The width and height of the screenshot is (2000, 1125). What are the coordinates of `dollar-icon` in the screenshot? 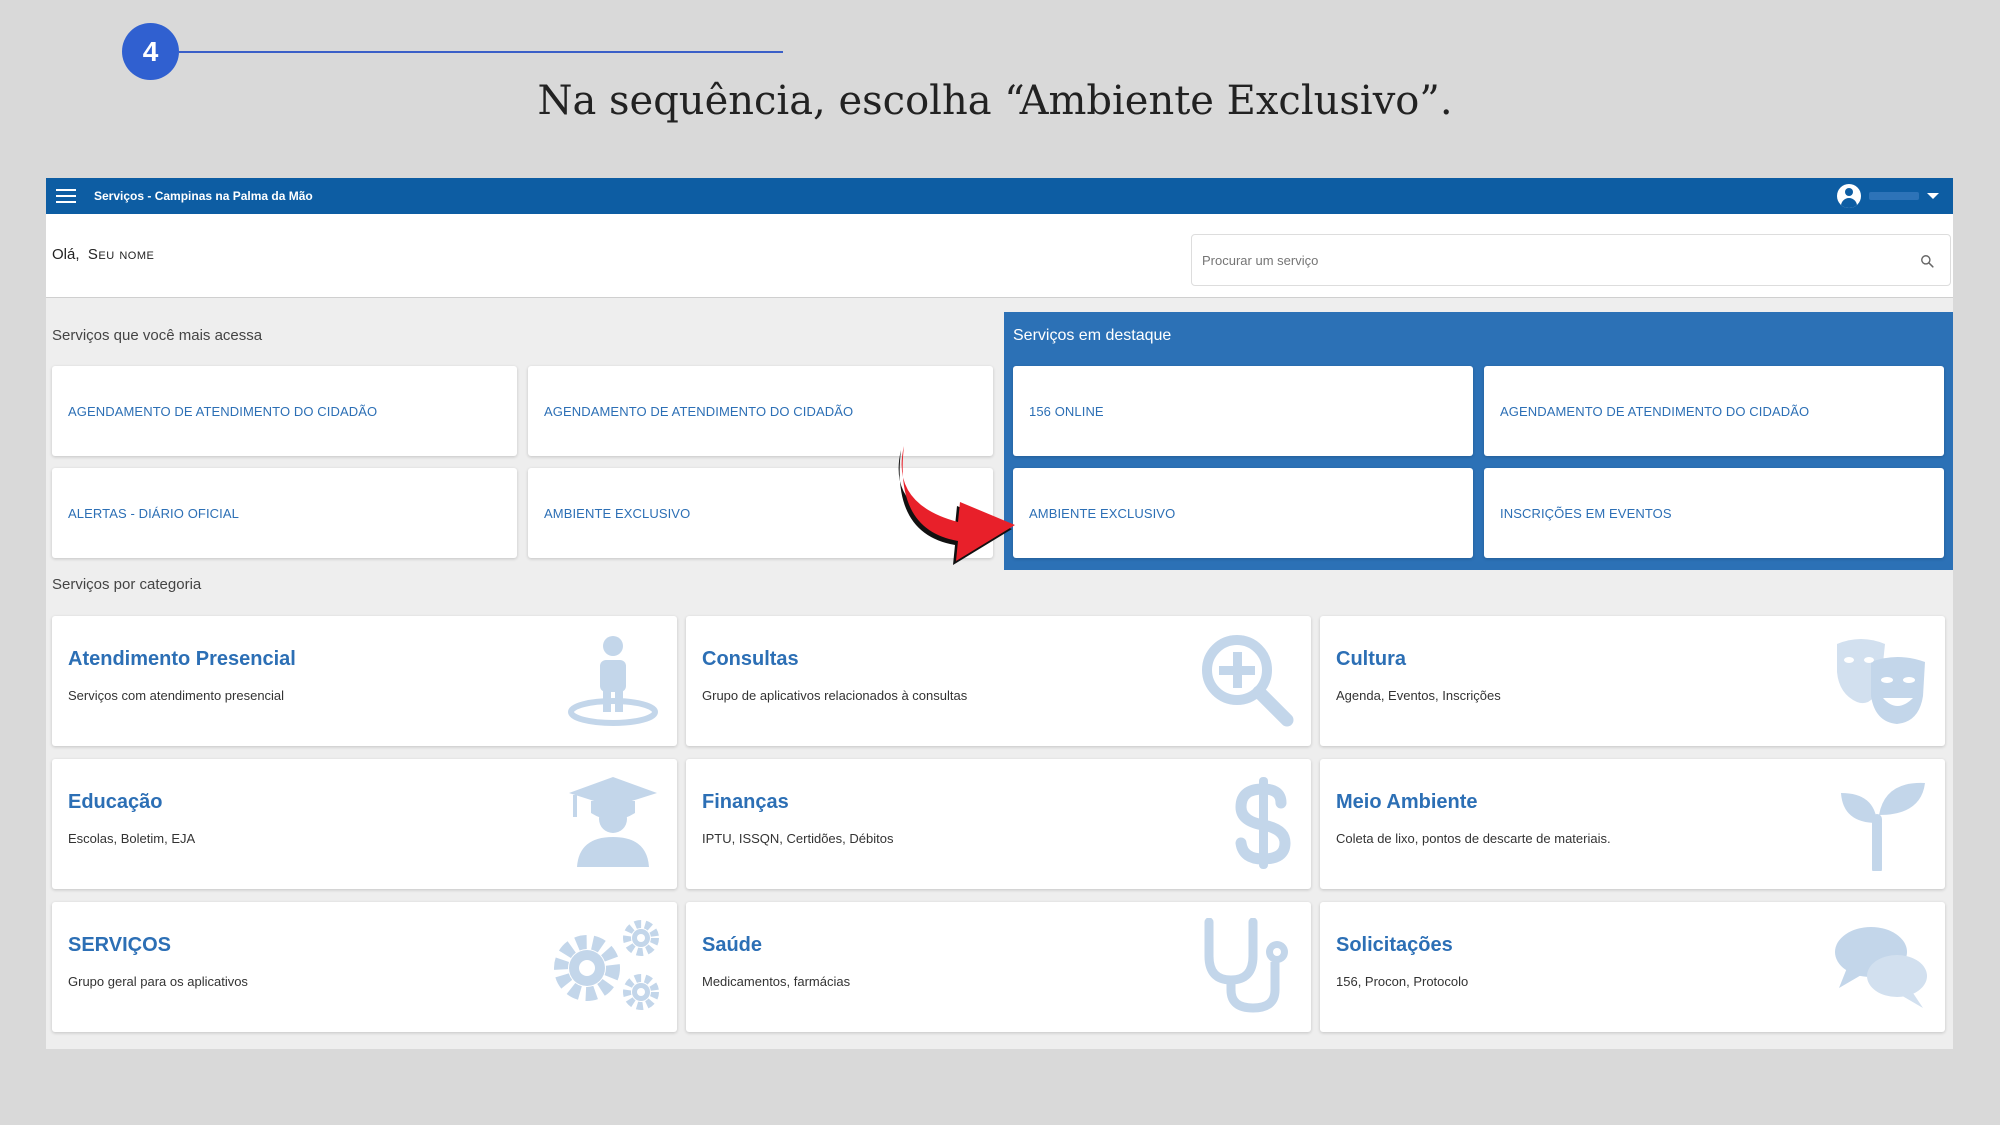 It's located at (1263, 823).